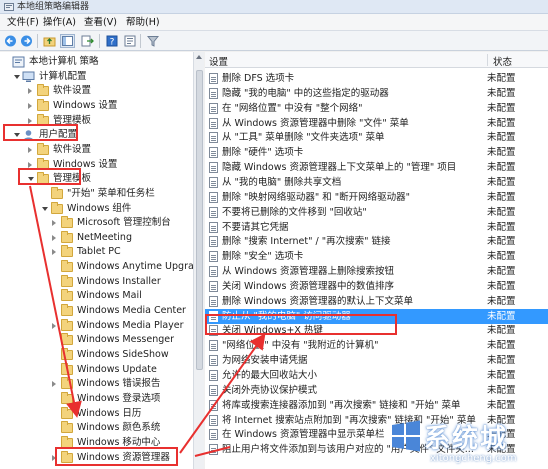  I want to click on tree-item: 计算机配置, so click(96, 77).